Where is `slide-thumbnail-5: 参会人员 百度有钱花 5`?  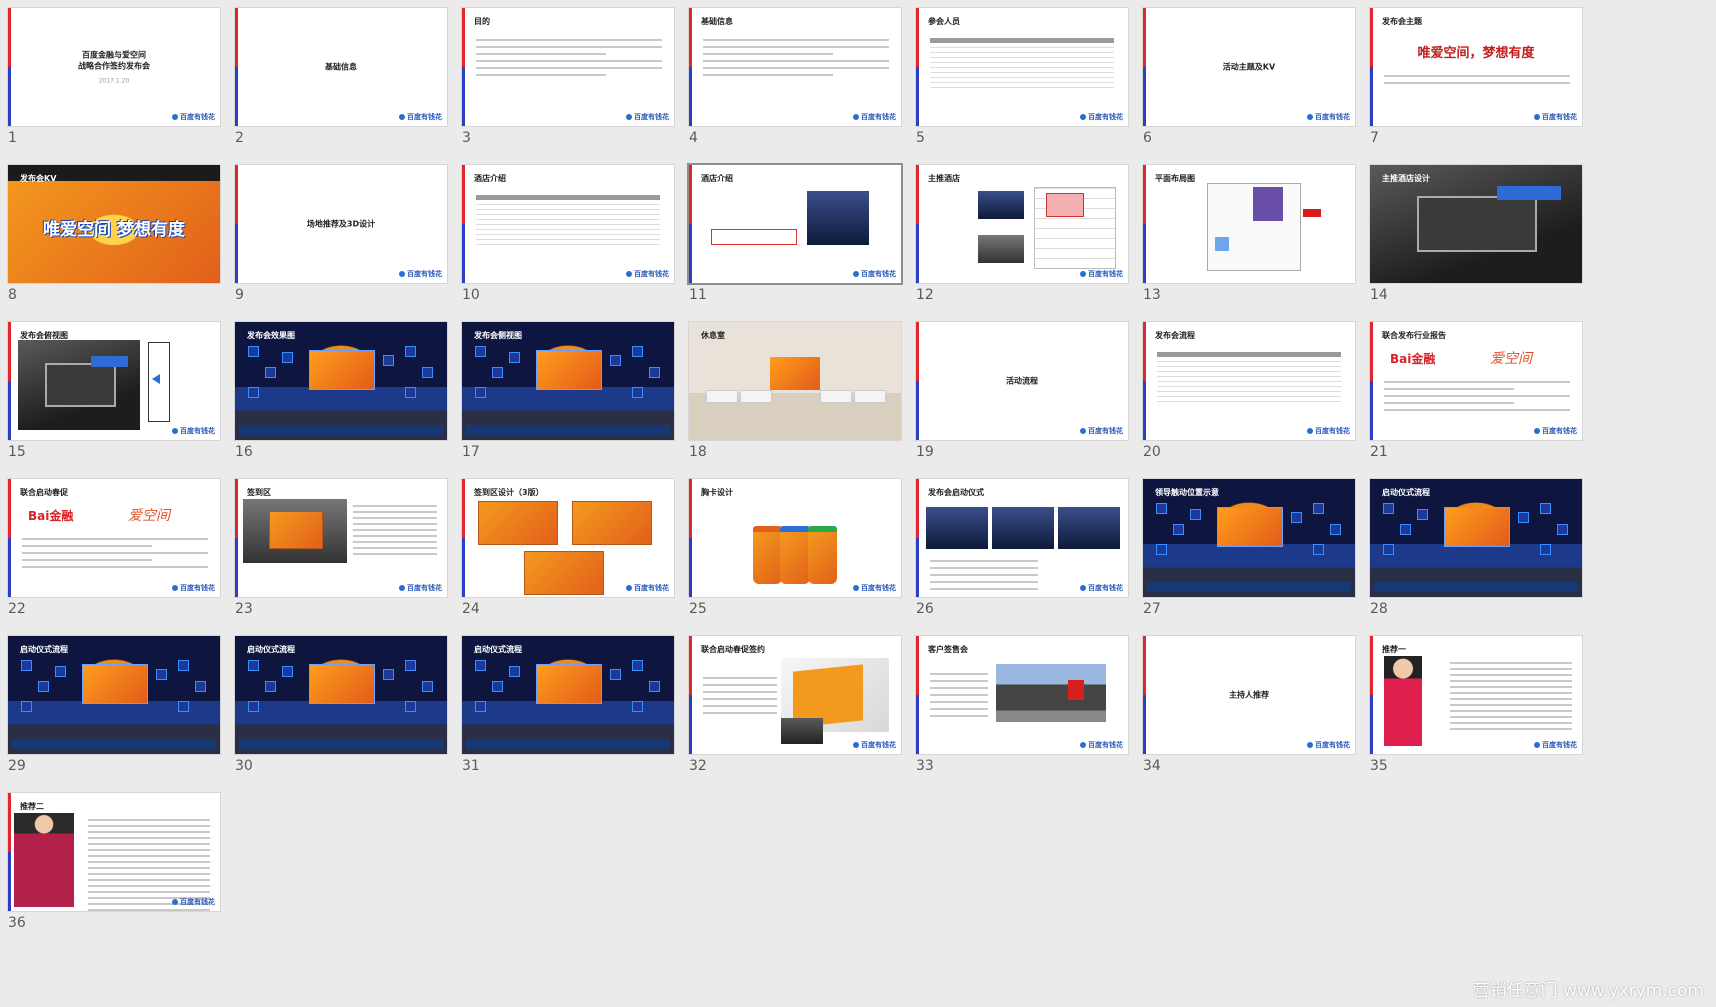
slide-thumbnail-5: 参会人员 百度有钱花 5 is located at coordinates (1018, 75).